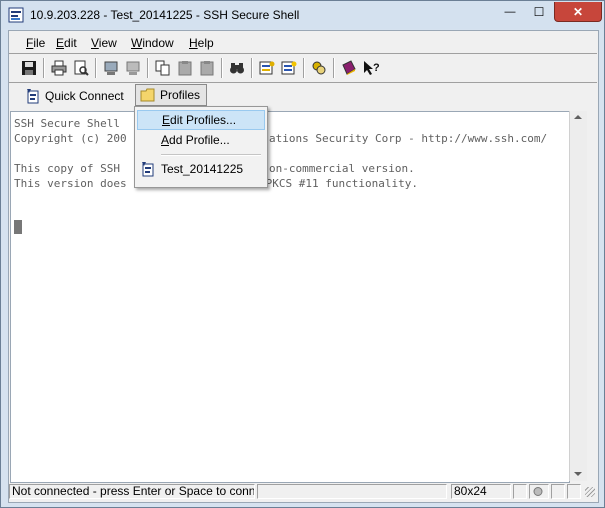 The width and height of the screenshot is (605, 508). Describe the element at coordinates (84, 96) in the screenshot. I see `quick-connect-label: Quick Connect` at that location.